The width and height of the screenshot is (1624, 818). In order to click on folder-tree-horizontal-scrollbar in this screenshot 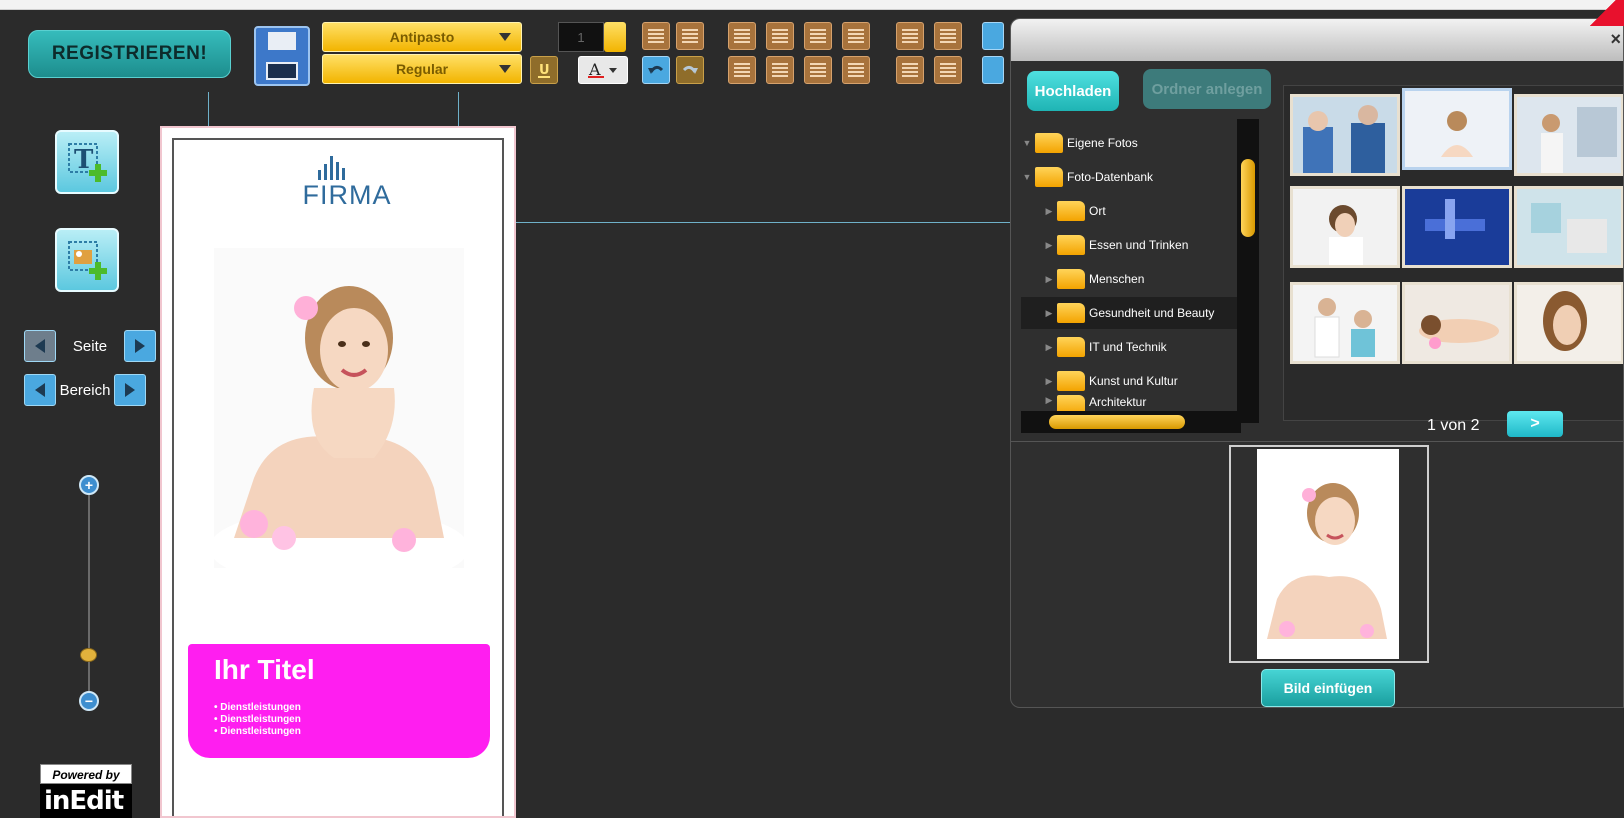, I will do `click(1131, 422)`.